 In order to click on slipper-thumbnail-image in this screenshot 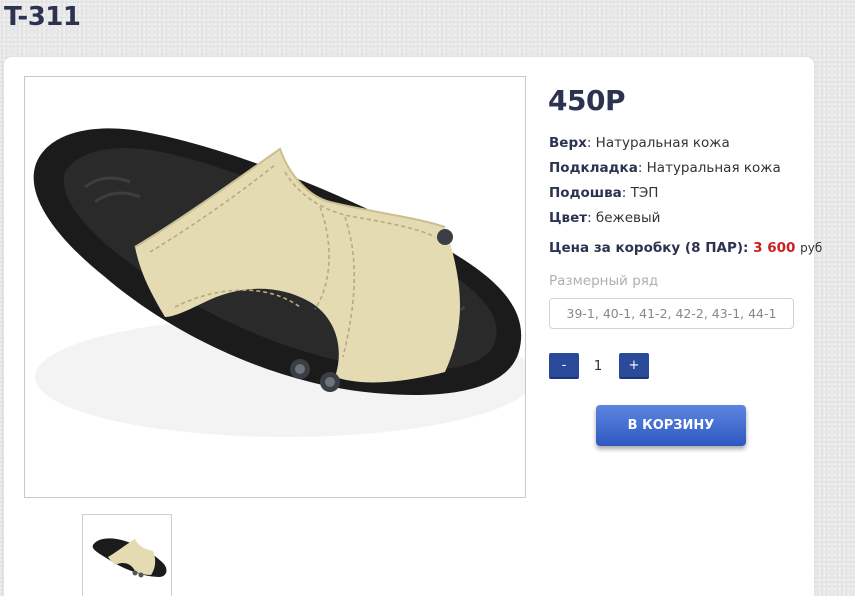, I will do `click(129, 558)`.